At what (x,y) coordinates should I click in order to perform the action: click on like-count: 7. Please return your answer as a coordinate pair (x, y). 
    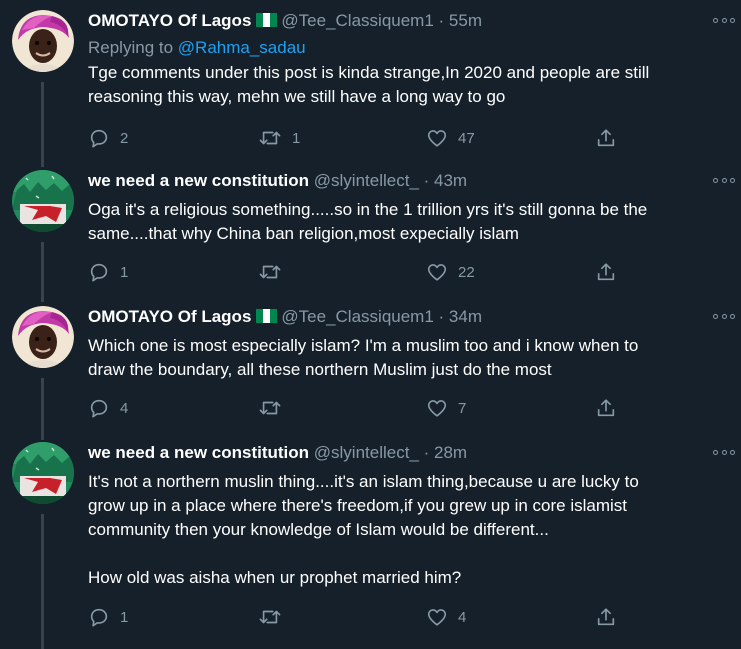
    Looking at the image, I should click on (462, 408).